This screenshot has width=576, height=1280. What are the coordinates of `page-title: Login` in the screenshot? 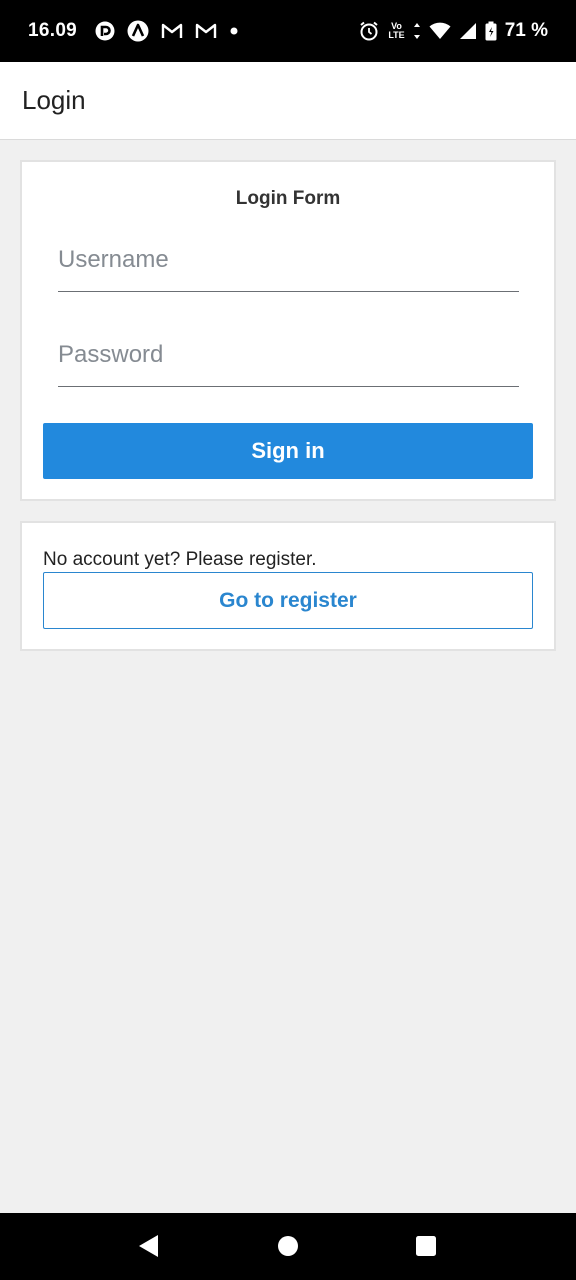 It's located at (54, 100).